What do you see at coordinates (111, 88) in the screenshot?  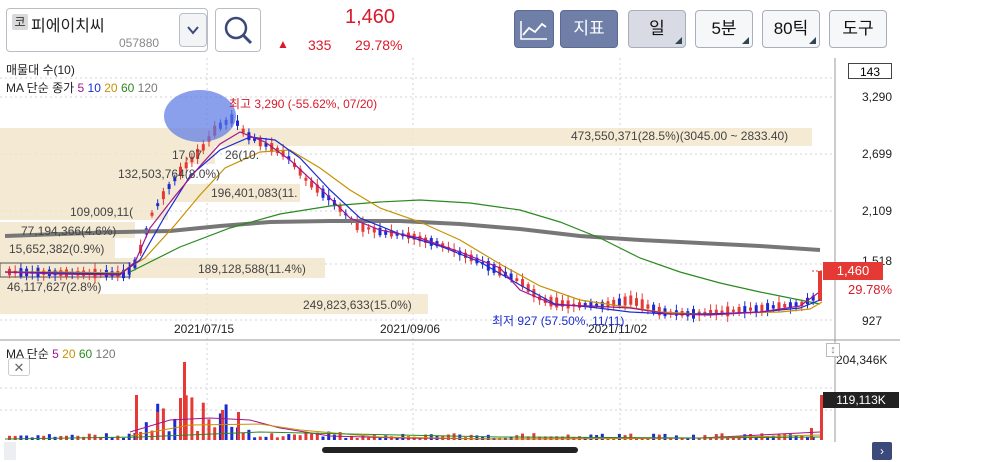 I see `ma20-legend: 20` at bounding box center [111, 88].